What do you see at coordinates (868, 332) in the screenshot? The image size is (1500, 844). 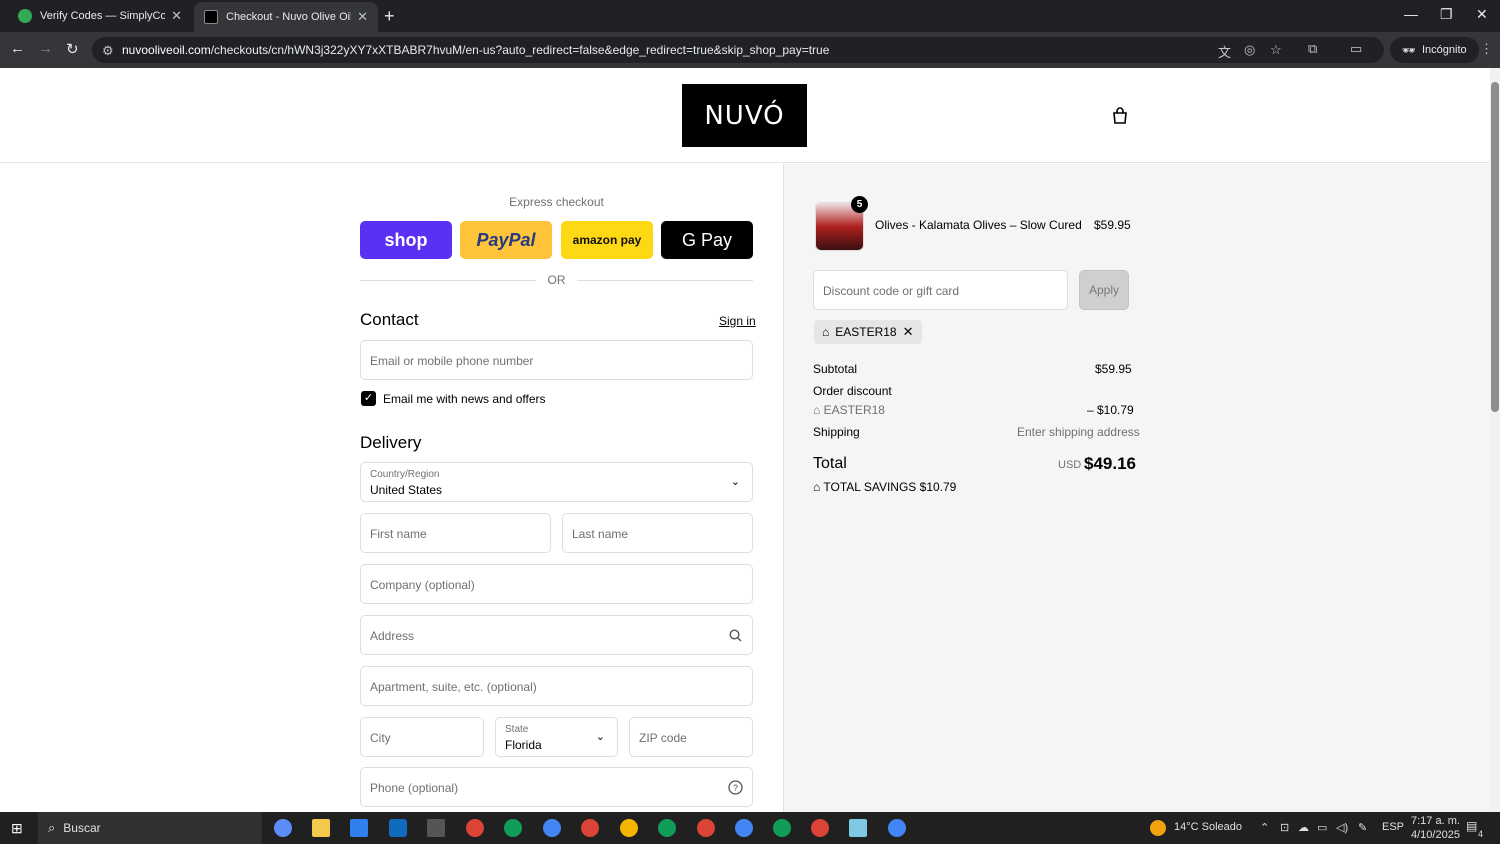 I see `applied-discount-chip: ⌂ EASTER18 ✕` at bounding box center [868, 332].